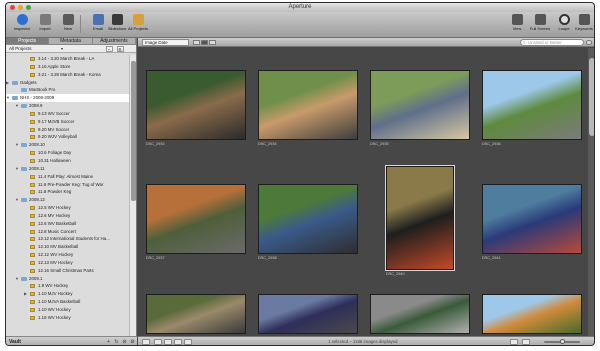 Image resolution: width=600 pixels, height=351 pixels. I want to click on vault-action-icon: ⚙, so click(132, 342).